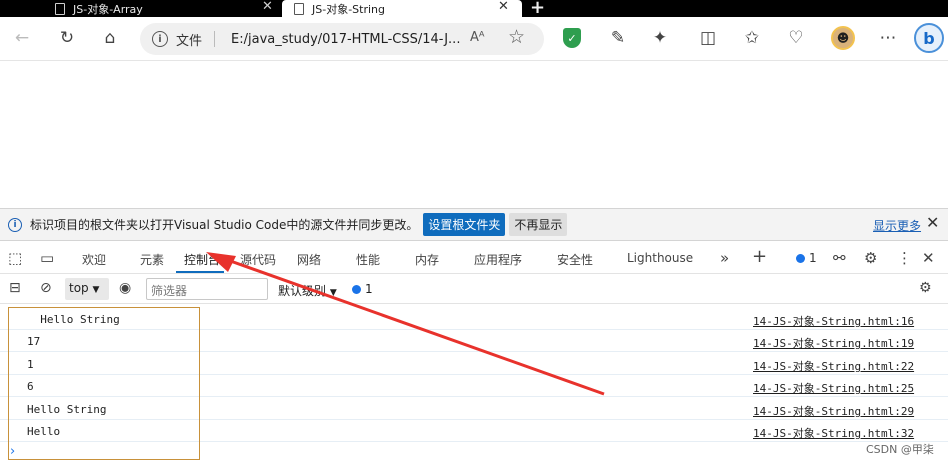 This screenshot has width=948, height=463. What do you see at coordinates (110, 38) in the screenshot?
I see `home-icon: ⌂` at bounding box center [110, 38].